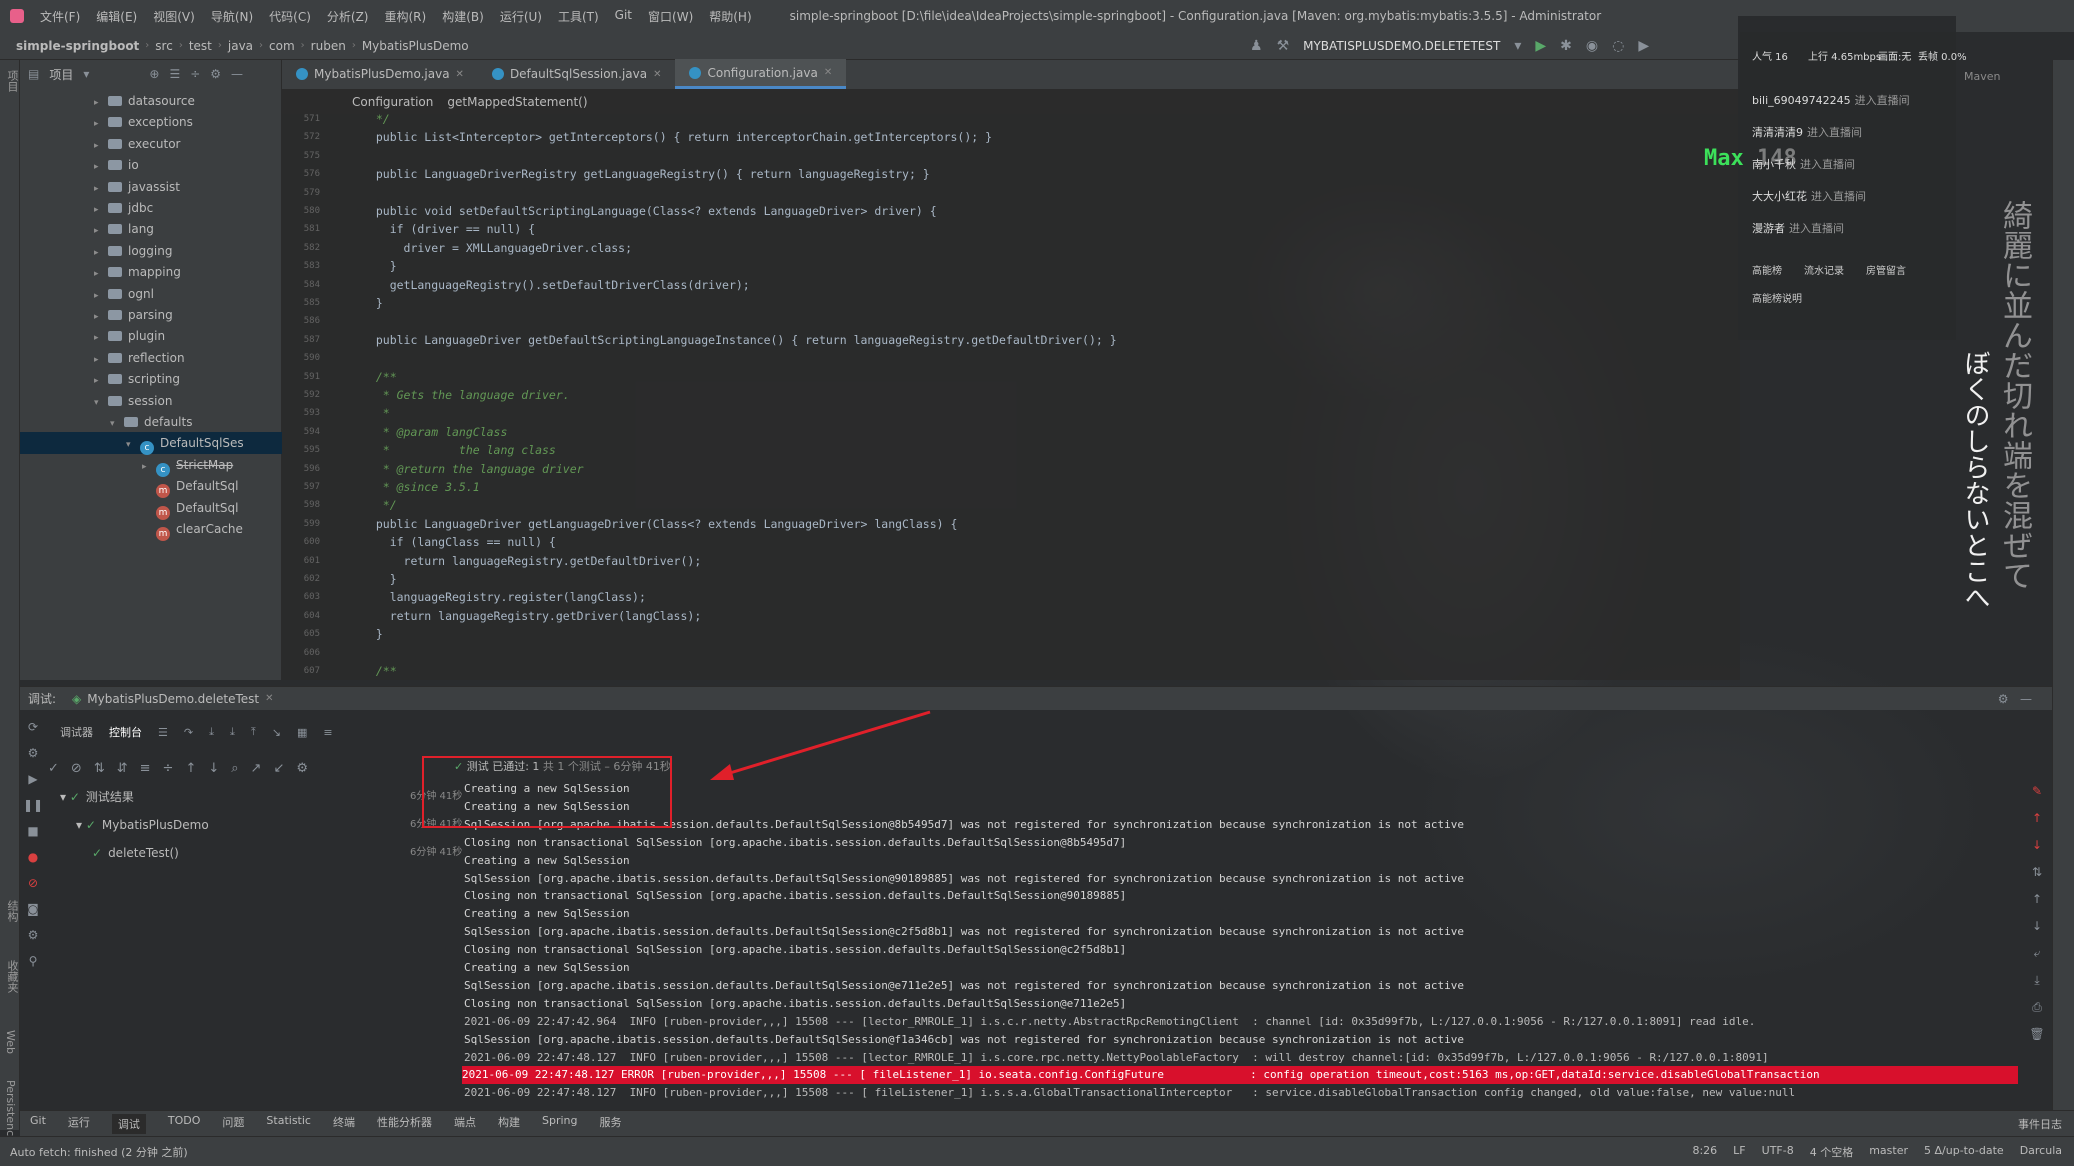 Image resolution: width=2074 pixels, height=1166 pixels. I want to click on breadcrumb-item: java, so click(240, 46).